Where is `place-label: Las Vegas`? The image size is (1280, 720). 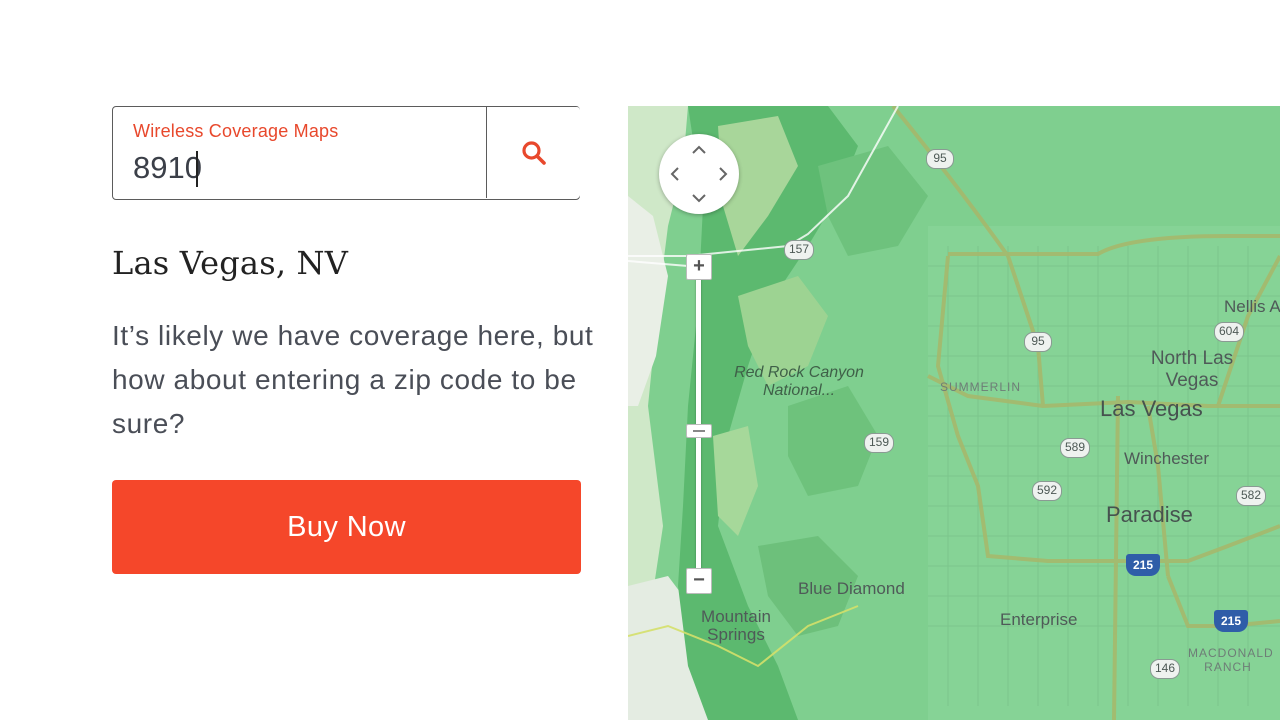 place-label: Las Vegas is located at coordinates (1151, 408).